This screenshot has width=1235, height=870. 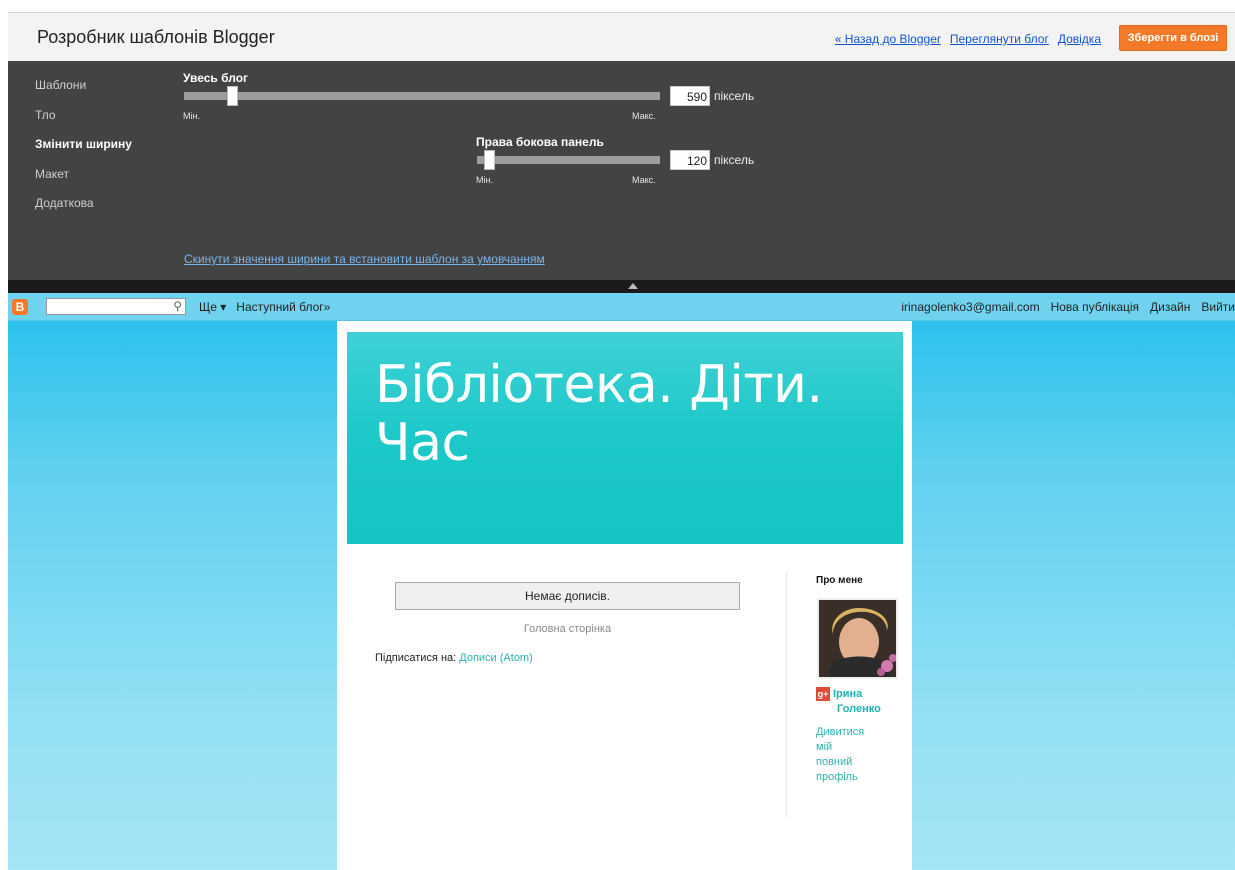 I want to click on blog-width-track, so click(x=422, y=96).